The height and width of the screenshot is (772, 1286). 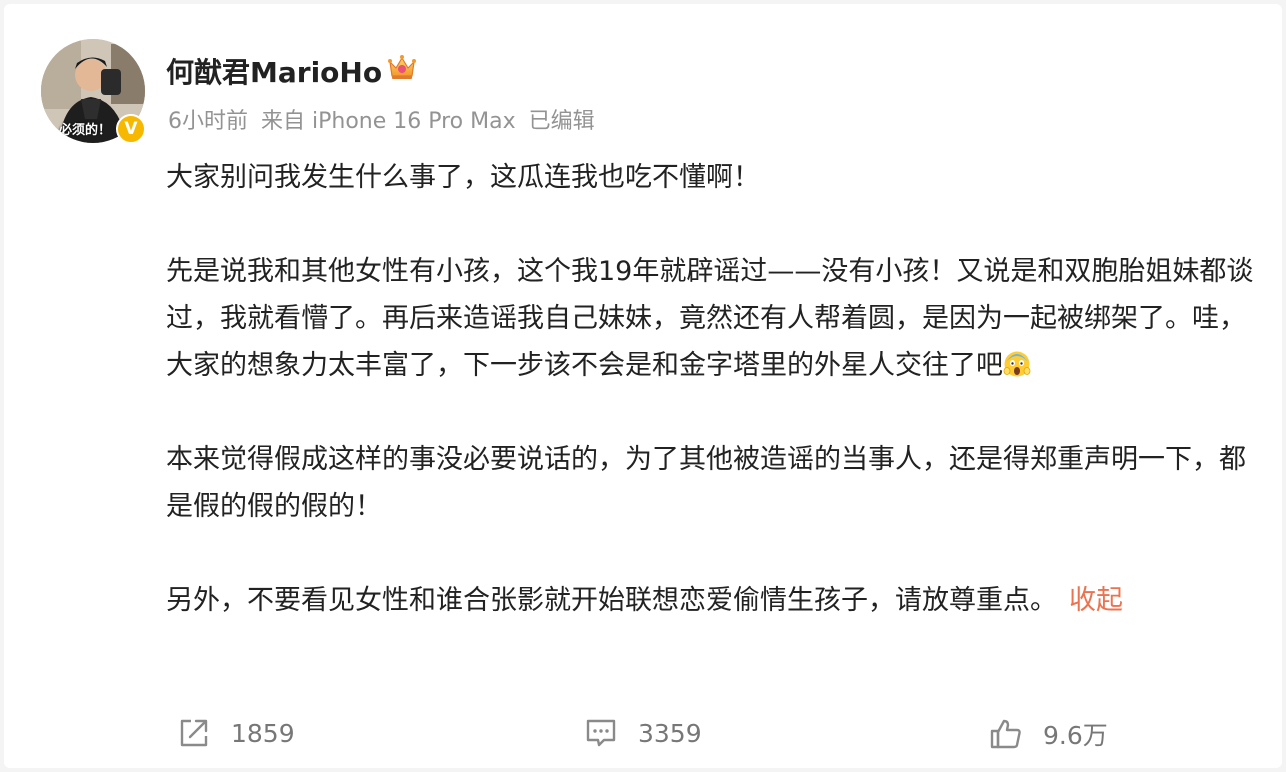 What do you see at coordinates (208, 121) in the screenshot?
I see `post-time: 6小时前` at bounding box center [208, 121].